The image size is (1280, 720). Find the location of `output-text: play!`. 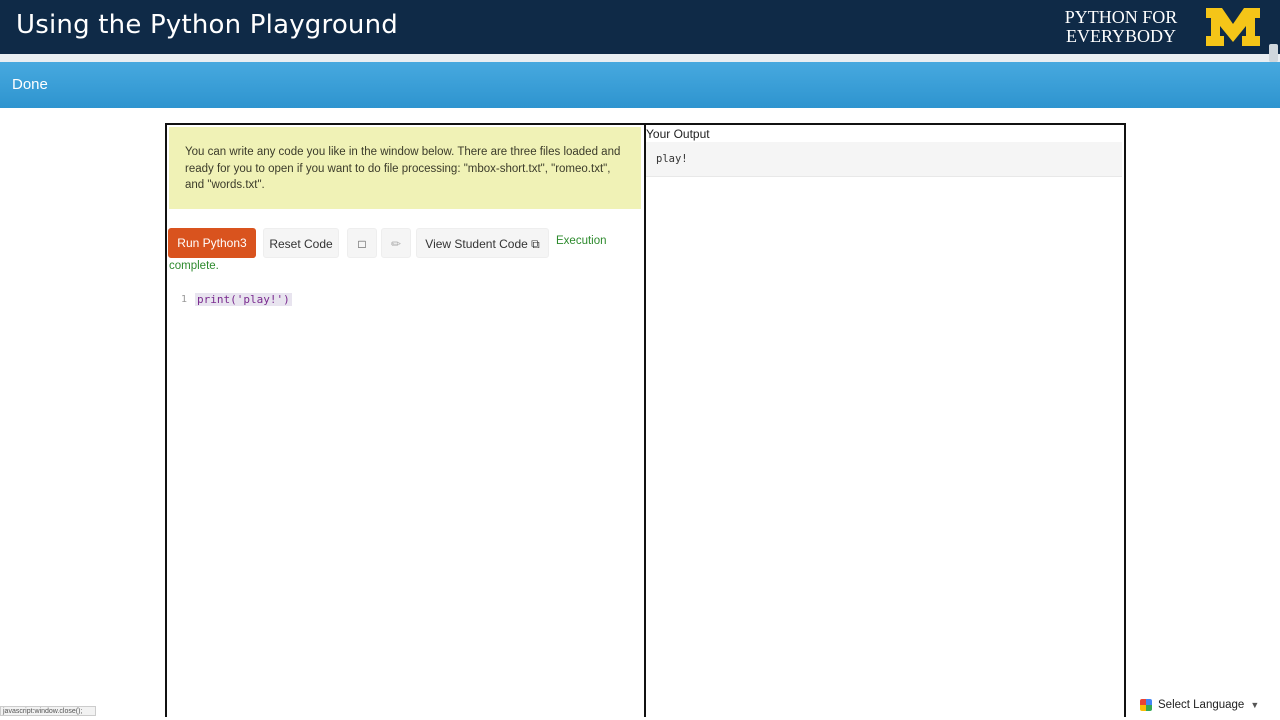

output-text: play! is located at coordinates (672, 159).